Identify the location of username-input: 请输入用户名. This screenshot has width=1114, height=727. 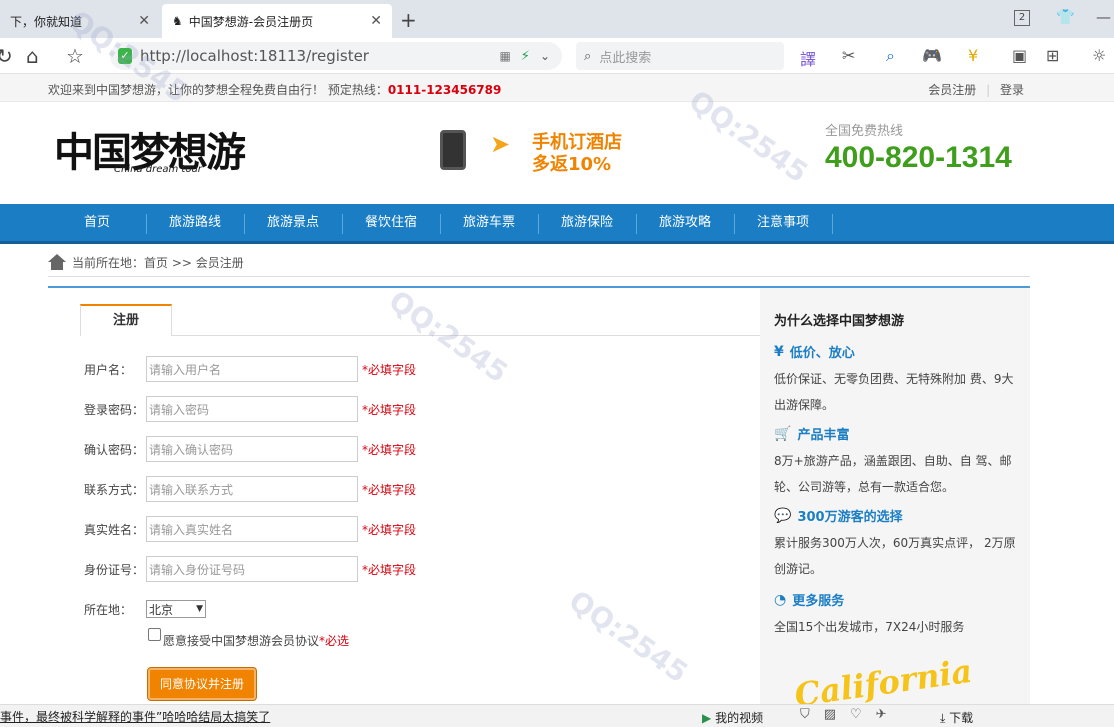
(252, 369).